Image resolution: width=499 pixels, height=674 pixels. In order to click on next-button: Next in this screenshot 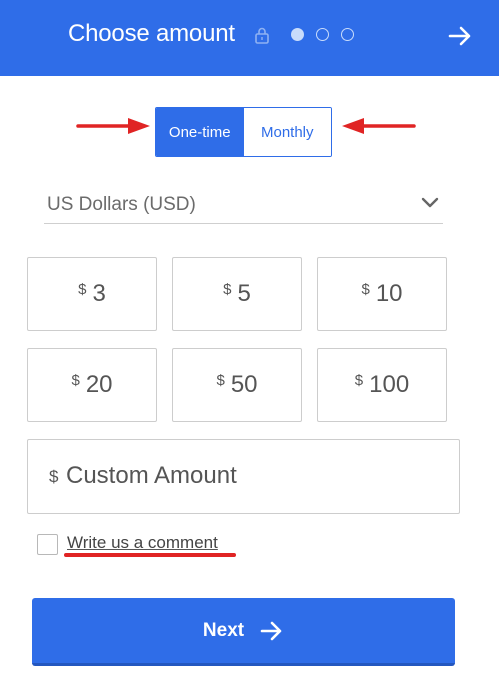, I will do `click(243, 632)`.